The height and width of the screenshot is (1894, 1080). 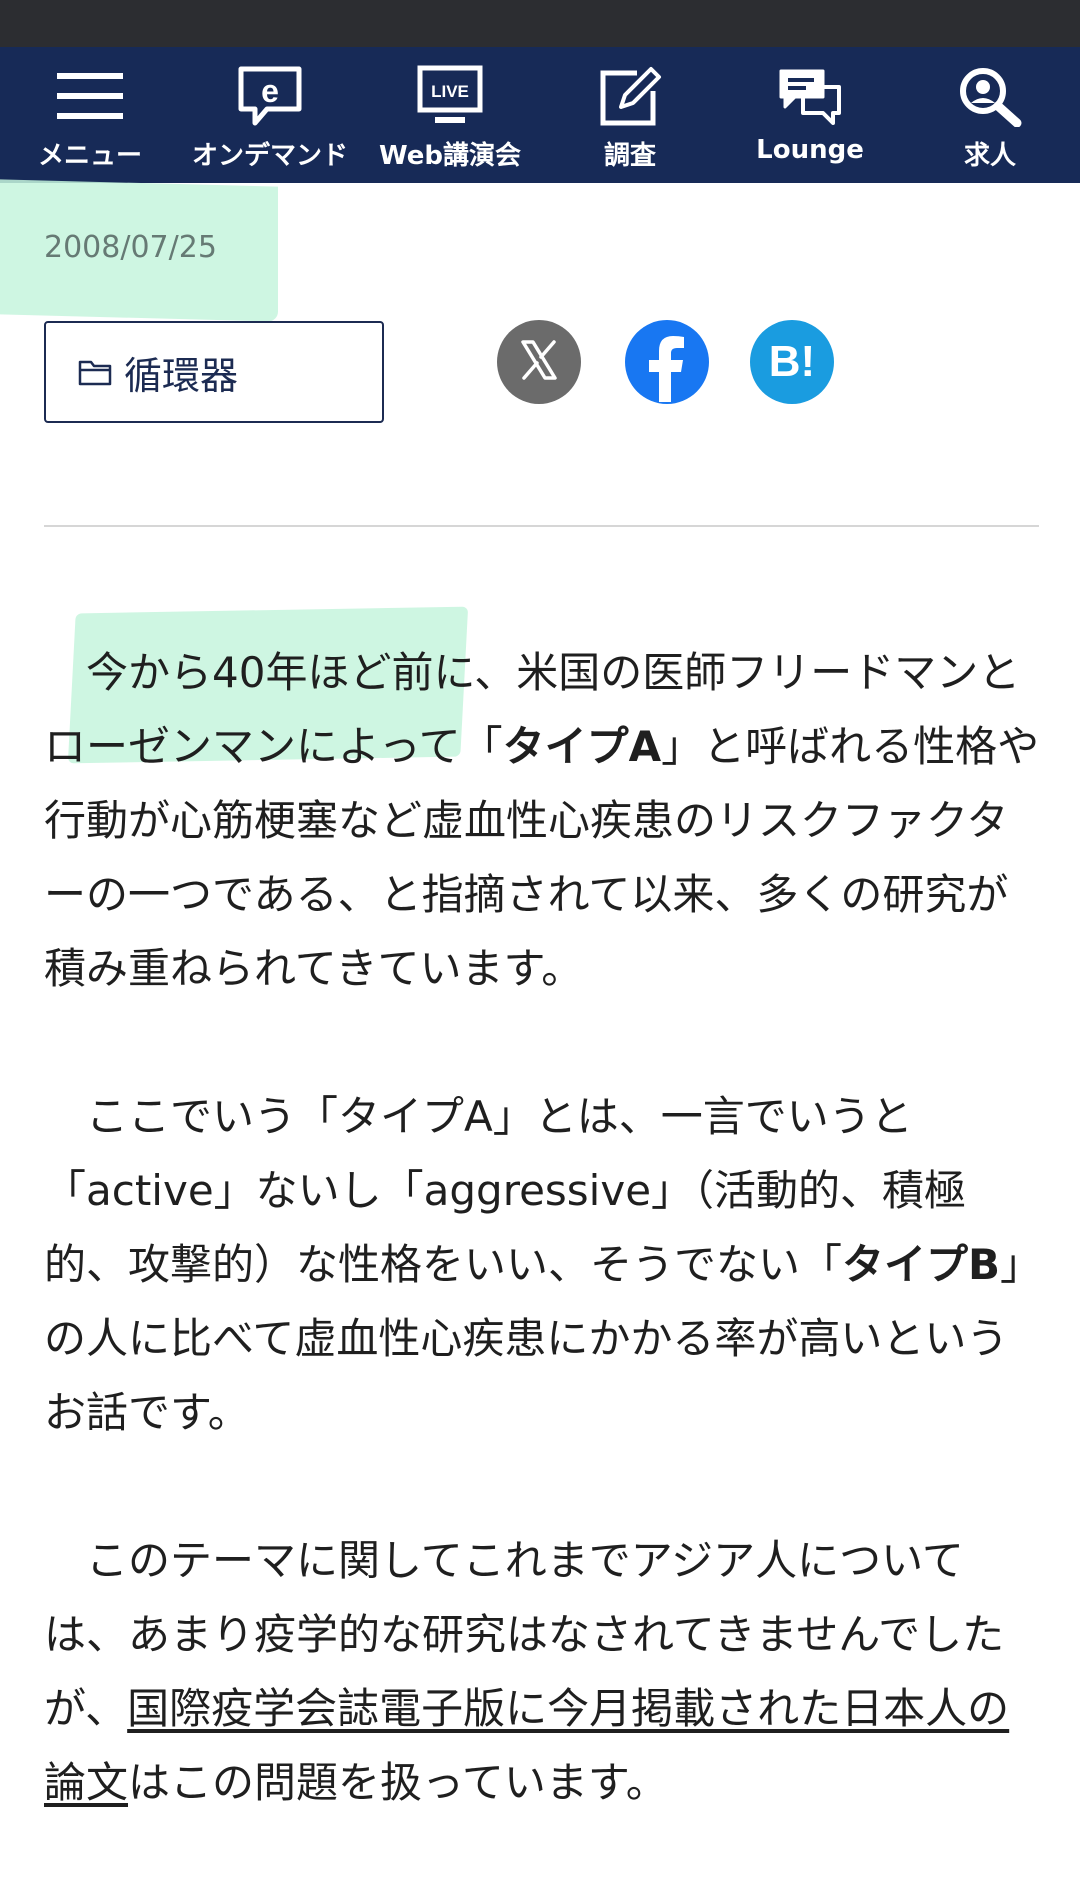 What do you see at coordinates (630, 96) in the screenshot?
I see `edit-pencil-icon` at bounding box center [630, 96].